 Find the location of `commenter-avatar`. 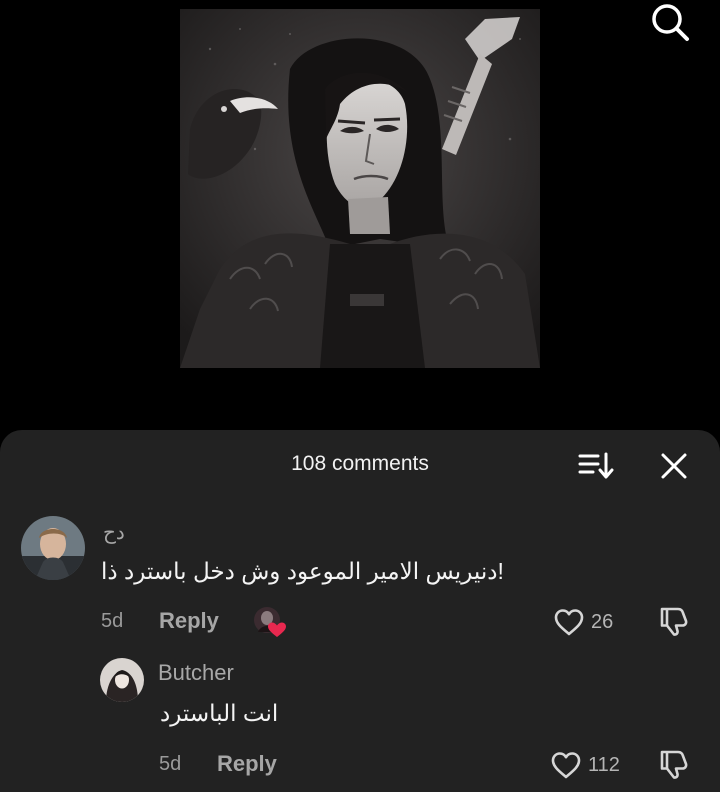

commenter-avatar is located at coordinates (53, 548).